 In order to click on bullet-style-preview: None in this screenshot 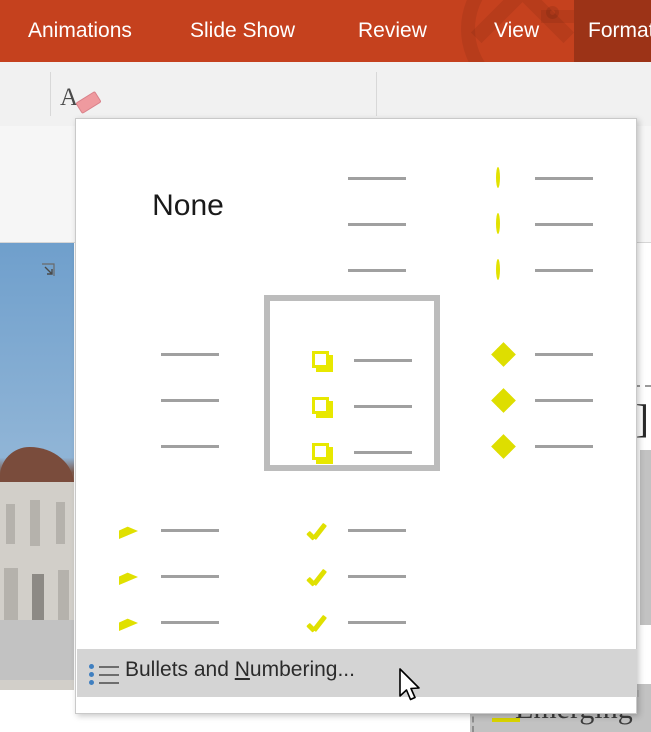, I will do `click(165, 207)`.